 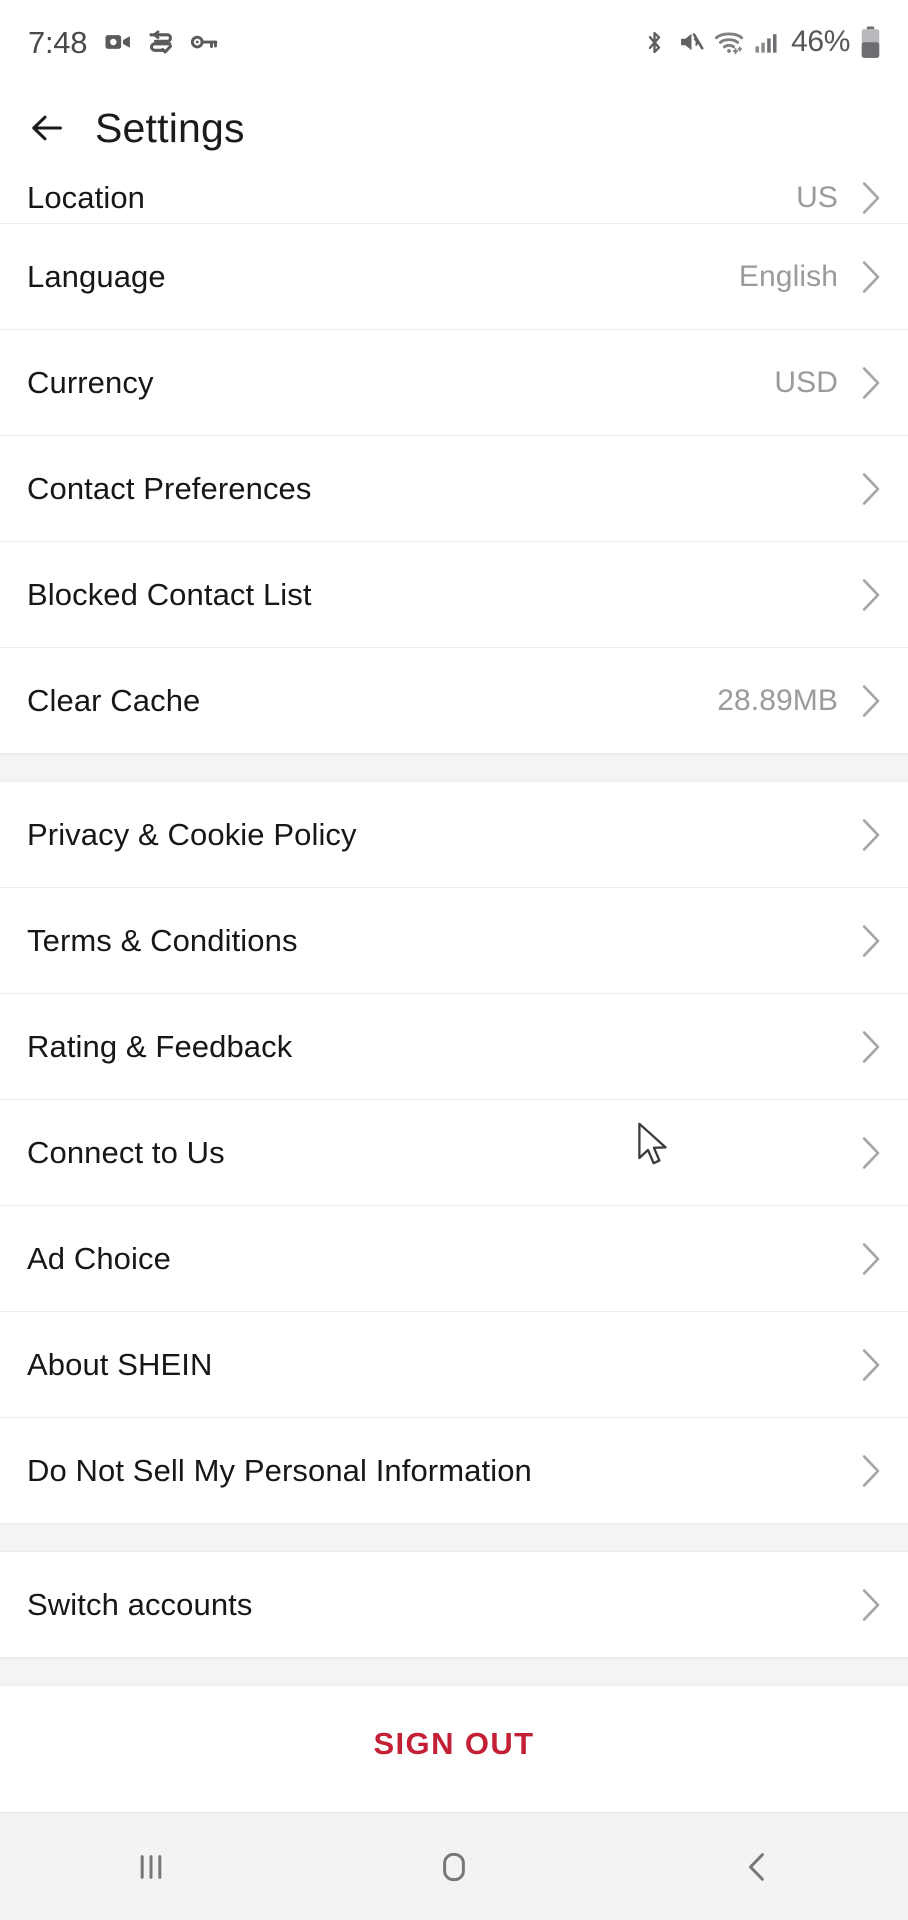 What do you see at coordinates (126, 1152) in the screenshot?
I see `settings-row-label: Connect to Us` at bounding box center [126, 1152].